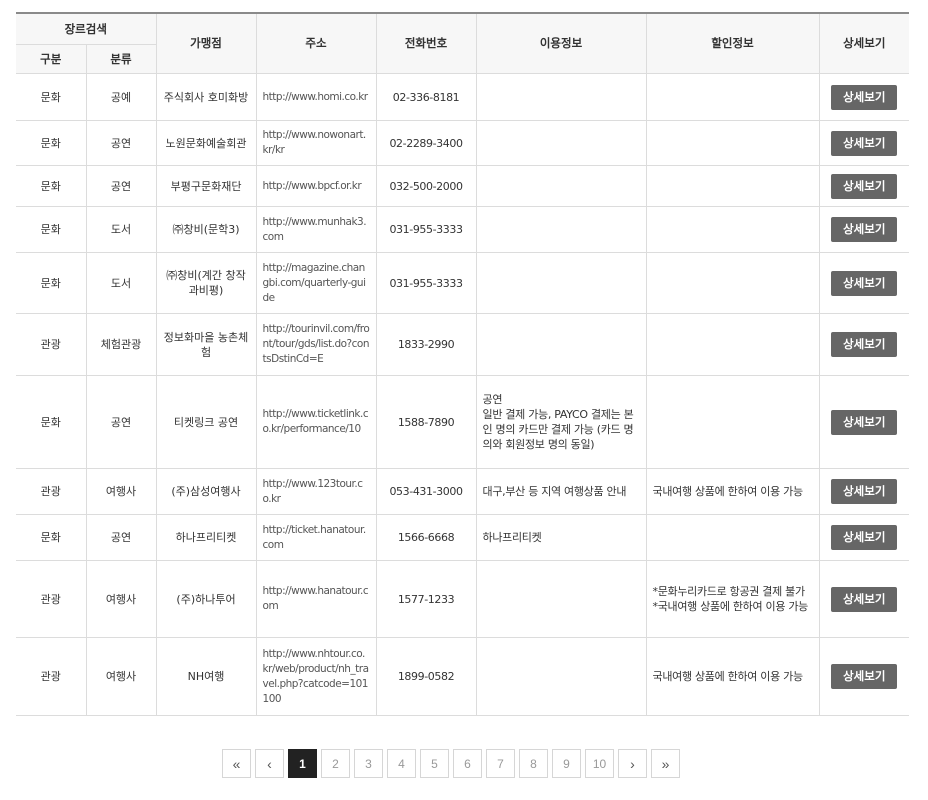 The height and width of the screenshot is (800, 928). What do you see at coordinates (665, 763) in the screenshot?
I see `last-page-button: »` at bounding box center [665, 763].